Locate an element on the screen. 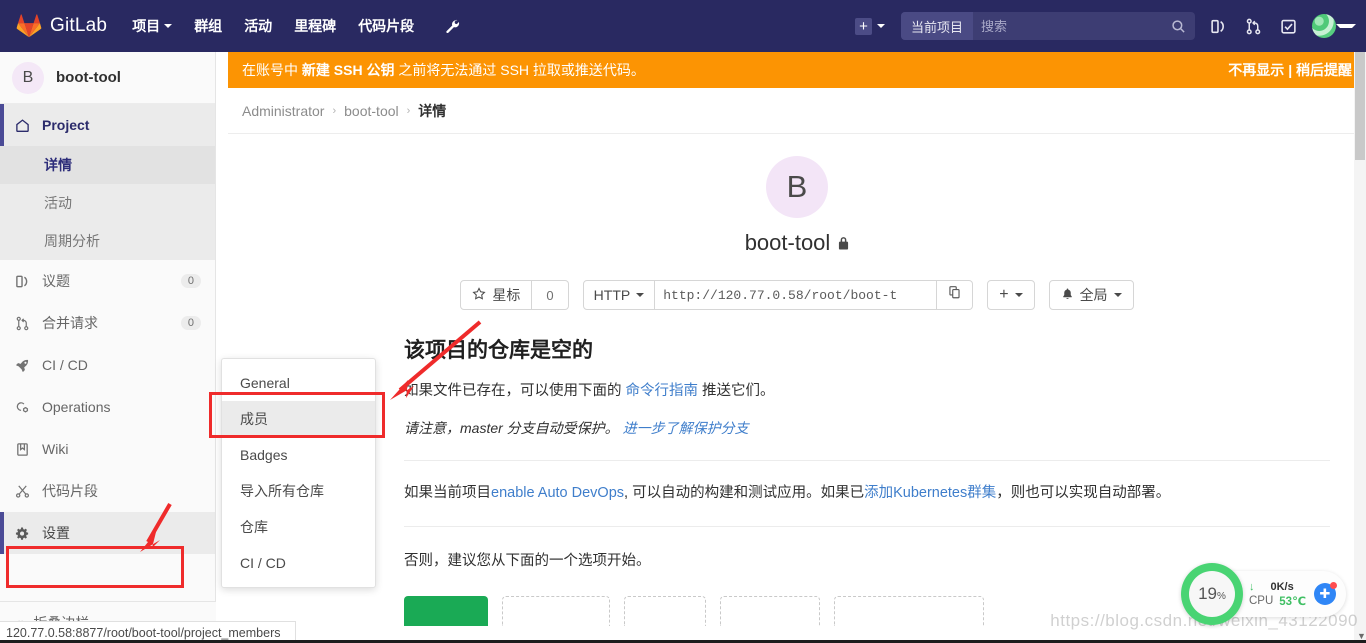 The width and height of the screenshot is (1366, 643). cpu-usage-percent: 19 is located at coordinates (1207, 593).